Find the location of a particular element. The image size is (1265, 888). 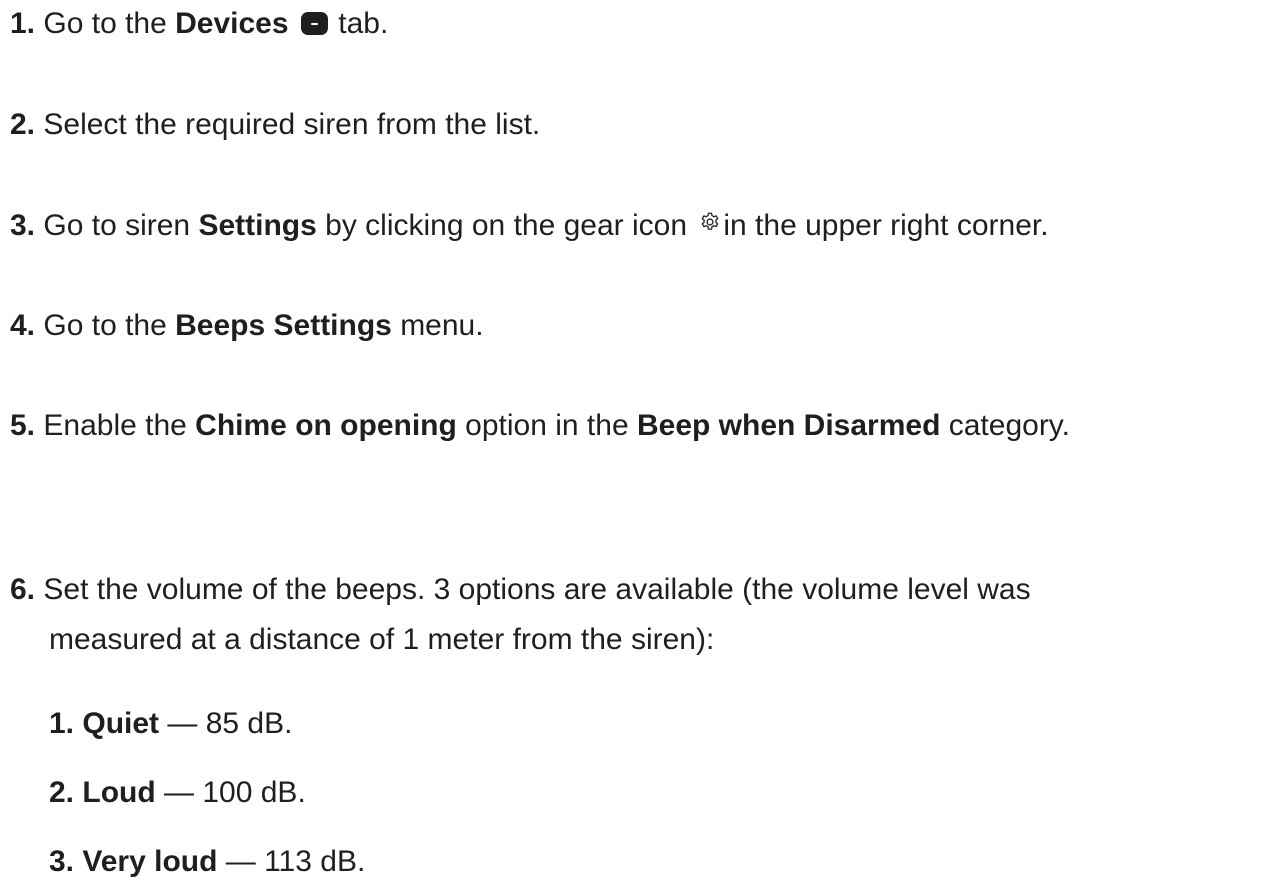

step-1: 1. Go to the Devices tab. is located at coordinates (199, 24).